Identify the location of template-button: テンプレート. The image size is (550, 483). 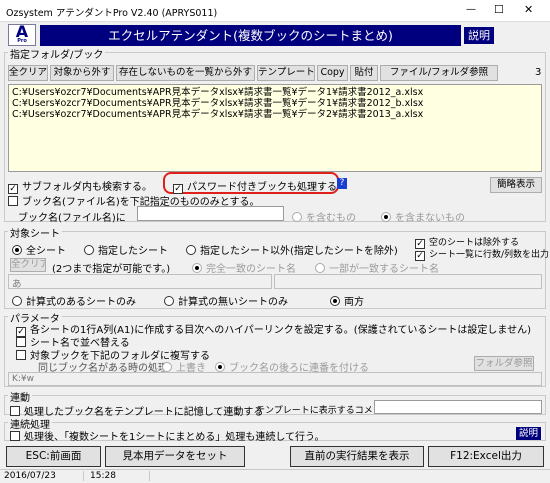
(286, 73).